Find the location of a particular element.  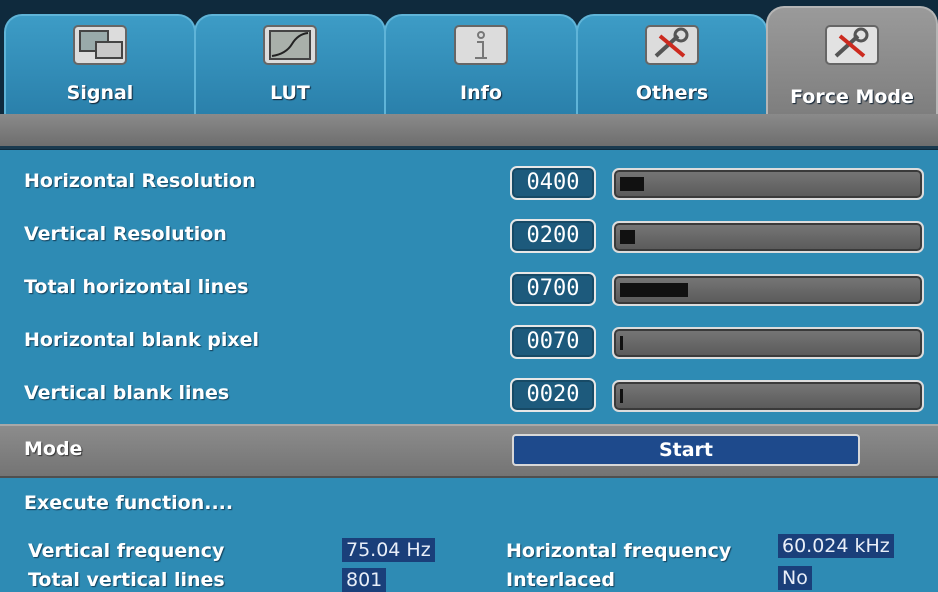

setting-label: Horizontal blank pixel is located at coordinates (141, 340).